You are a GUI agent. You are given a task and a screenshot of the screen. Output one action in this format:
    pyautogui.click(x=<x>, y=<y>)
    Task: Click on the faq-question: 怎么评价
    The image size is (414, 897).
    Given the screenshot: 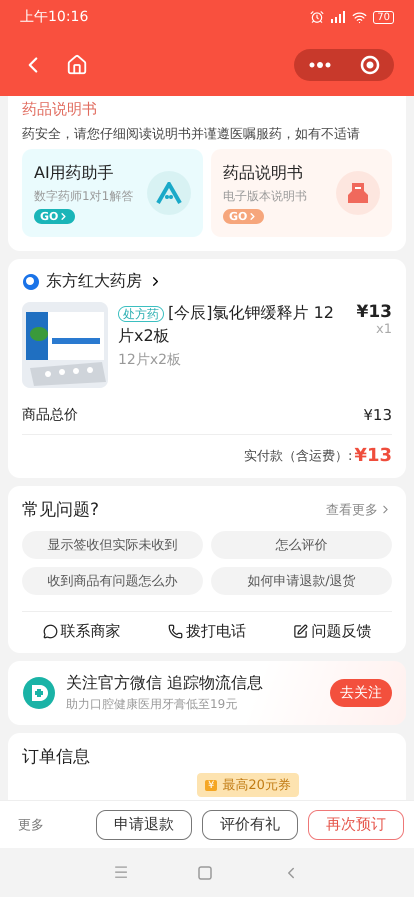 What is the action you would take?
    pyautogui.click(x=301, y=545)
    